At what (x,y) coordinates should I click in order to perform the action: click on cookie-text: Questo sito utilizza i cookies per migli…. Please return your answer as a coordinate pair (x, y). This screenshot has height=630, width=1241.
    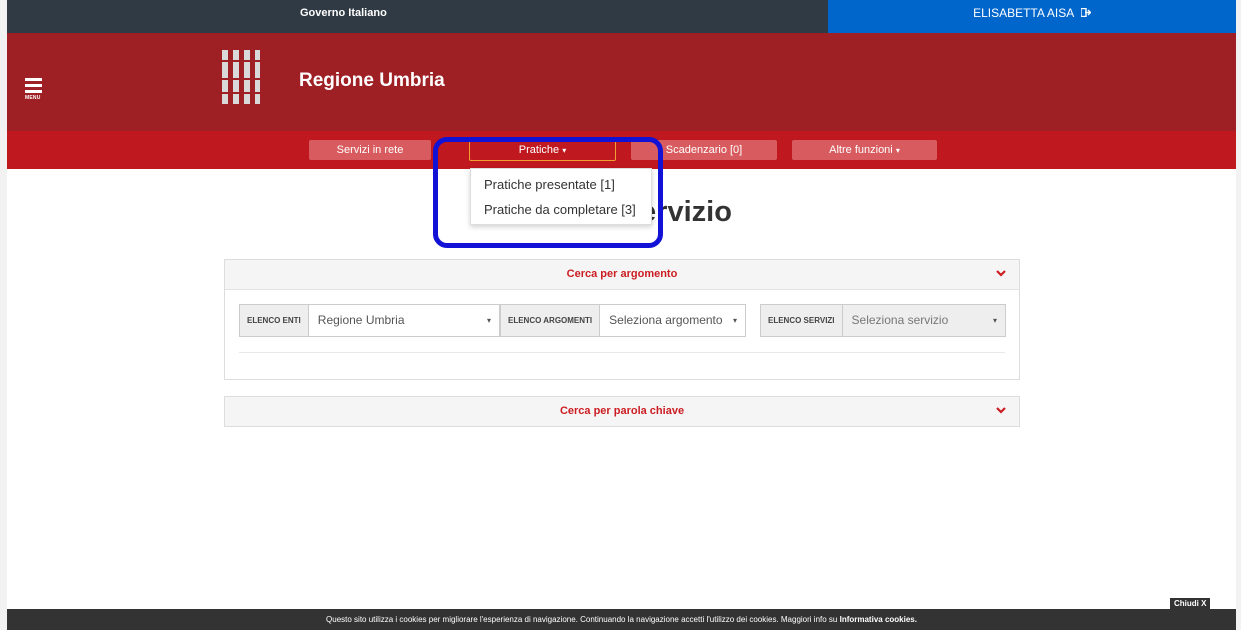
    Looking at the image, I should click on (583, 619).